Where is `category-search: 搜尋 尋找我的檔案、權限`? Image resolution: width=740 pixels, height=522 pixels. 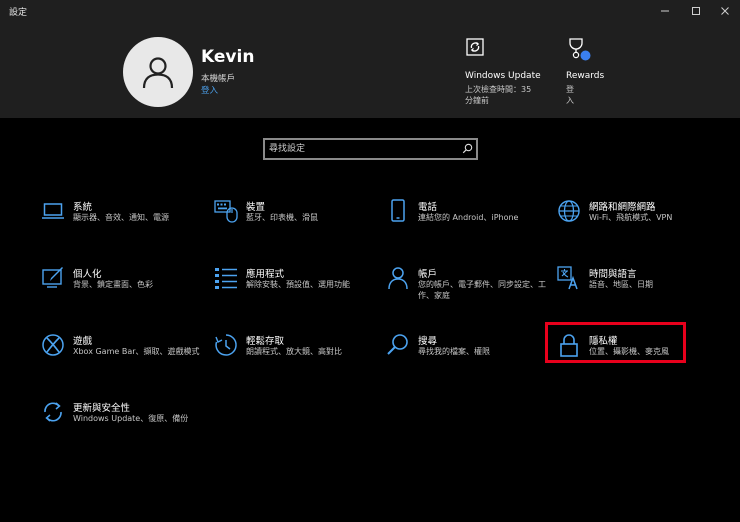
category-search: 搜尋 尋找我的檔案、權限 is located at coordinates (471, 355).